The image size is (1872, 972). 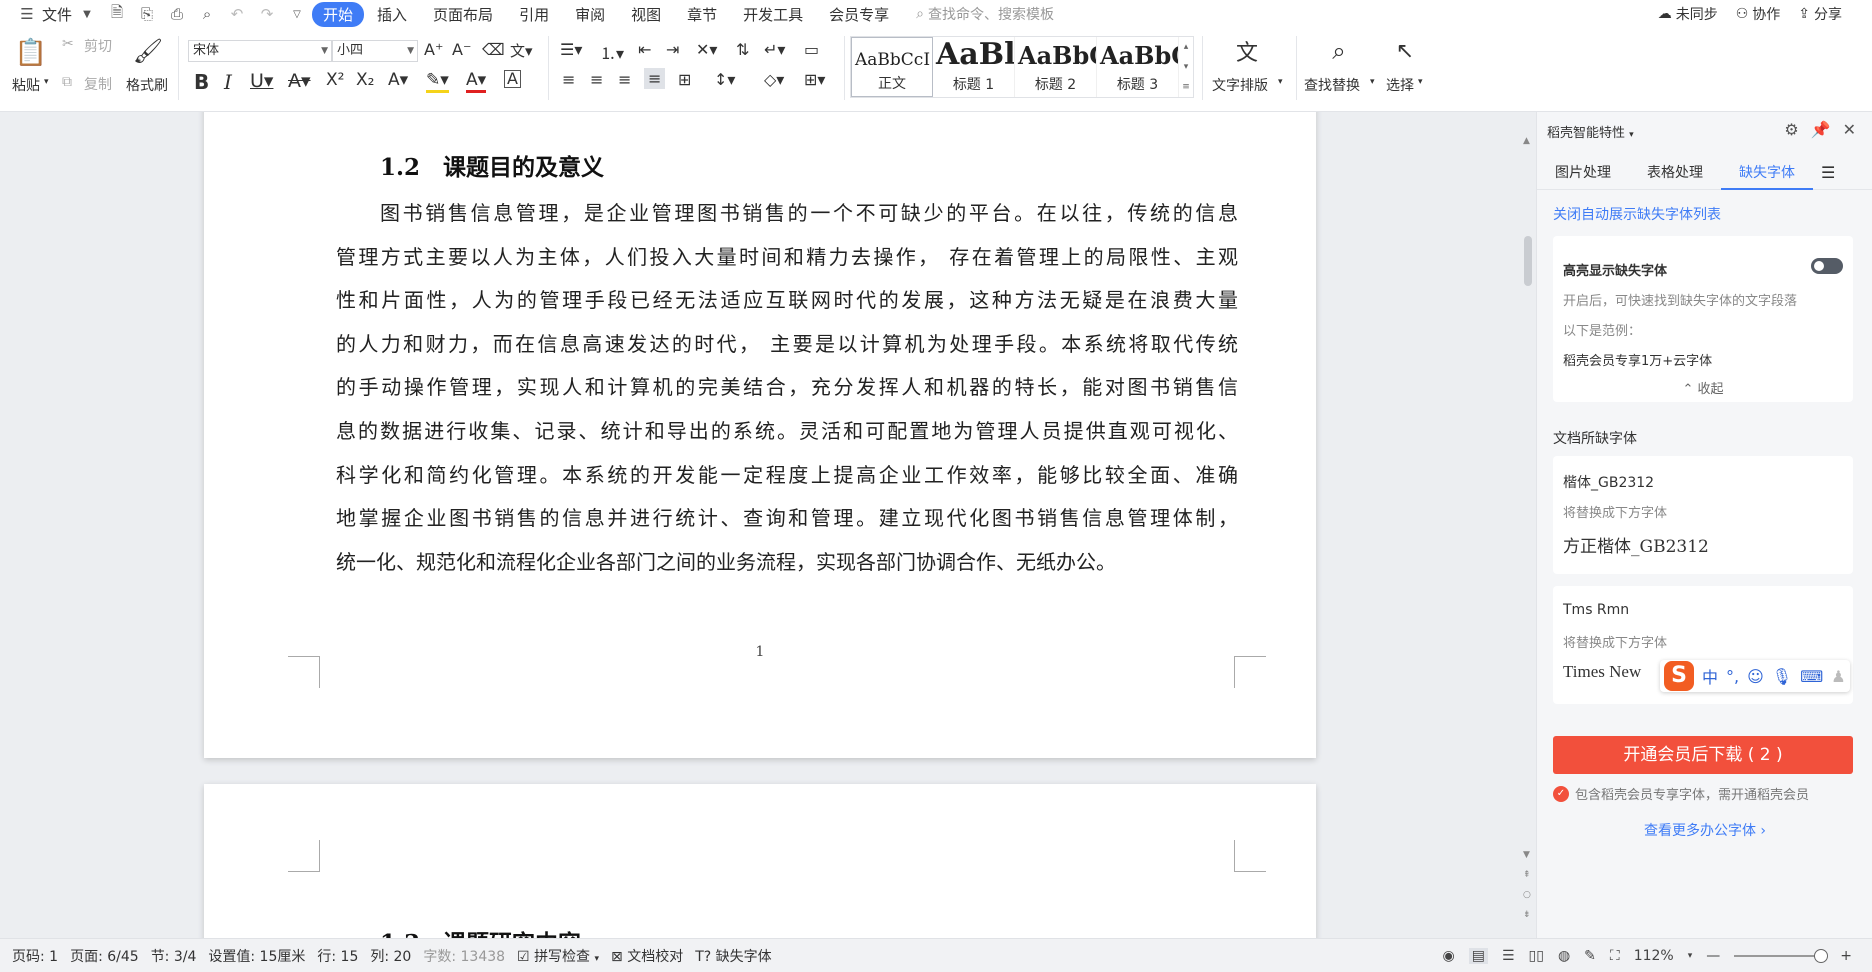 I want to click on download-after-membership-button: 开通会员后下载 ( 2 ), so click(x=1703, y=755).